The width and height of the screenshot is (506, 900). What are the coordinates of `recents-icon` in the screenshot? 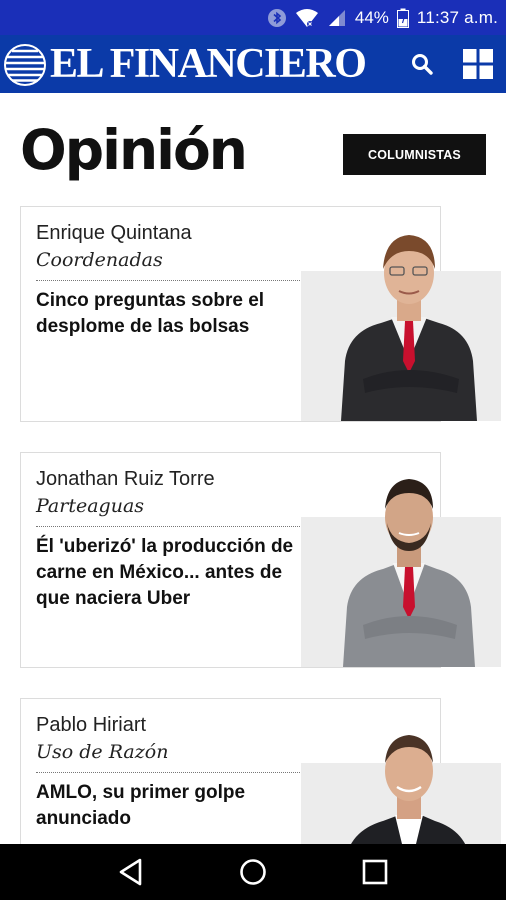 It's located at (375, 872).